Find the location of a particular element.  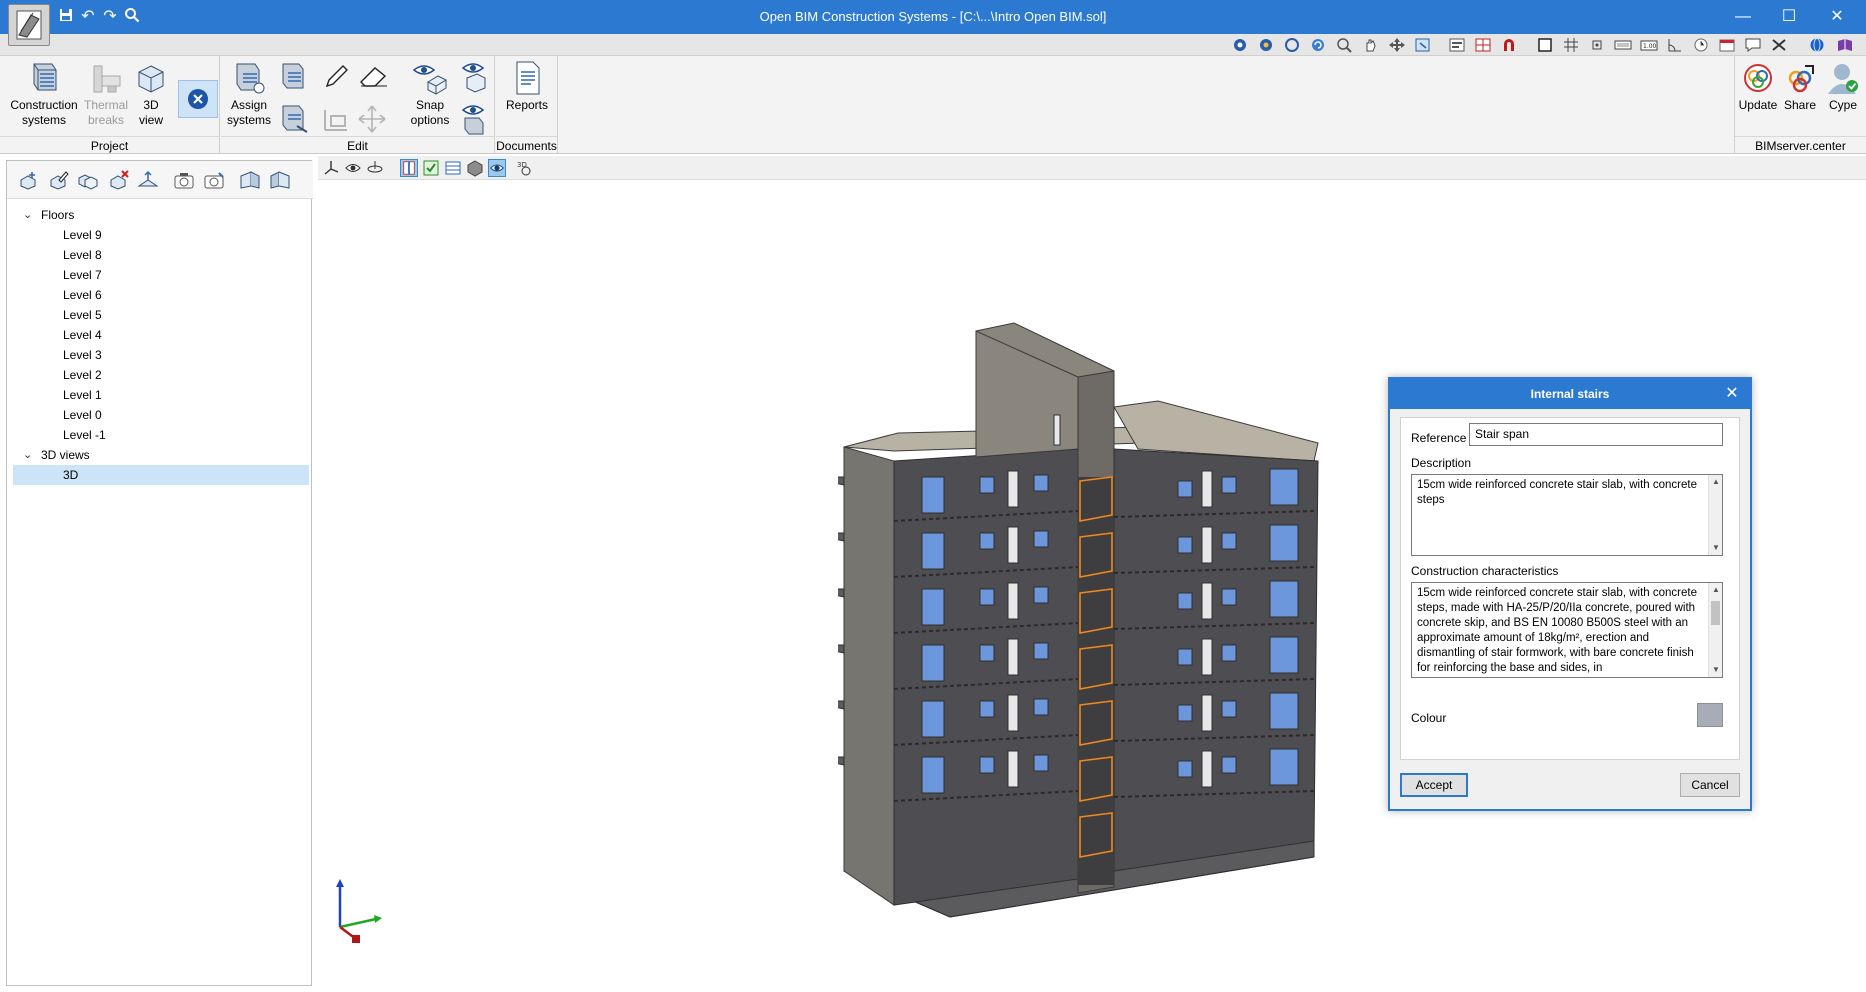

tree-item-level: Level 5 is located at coordinates (161, 315).